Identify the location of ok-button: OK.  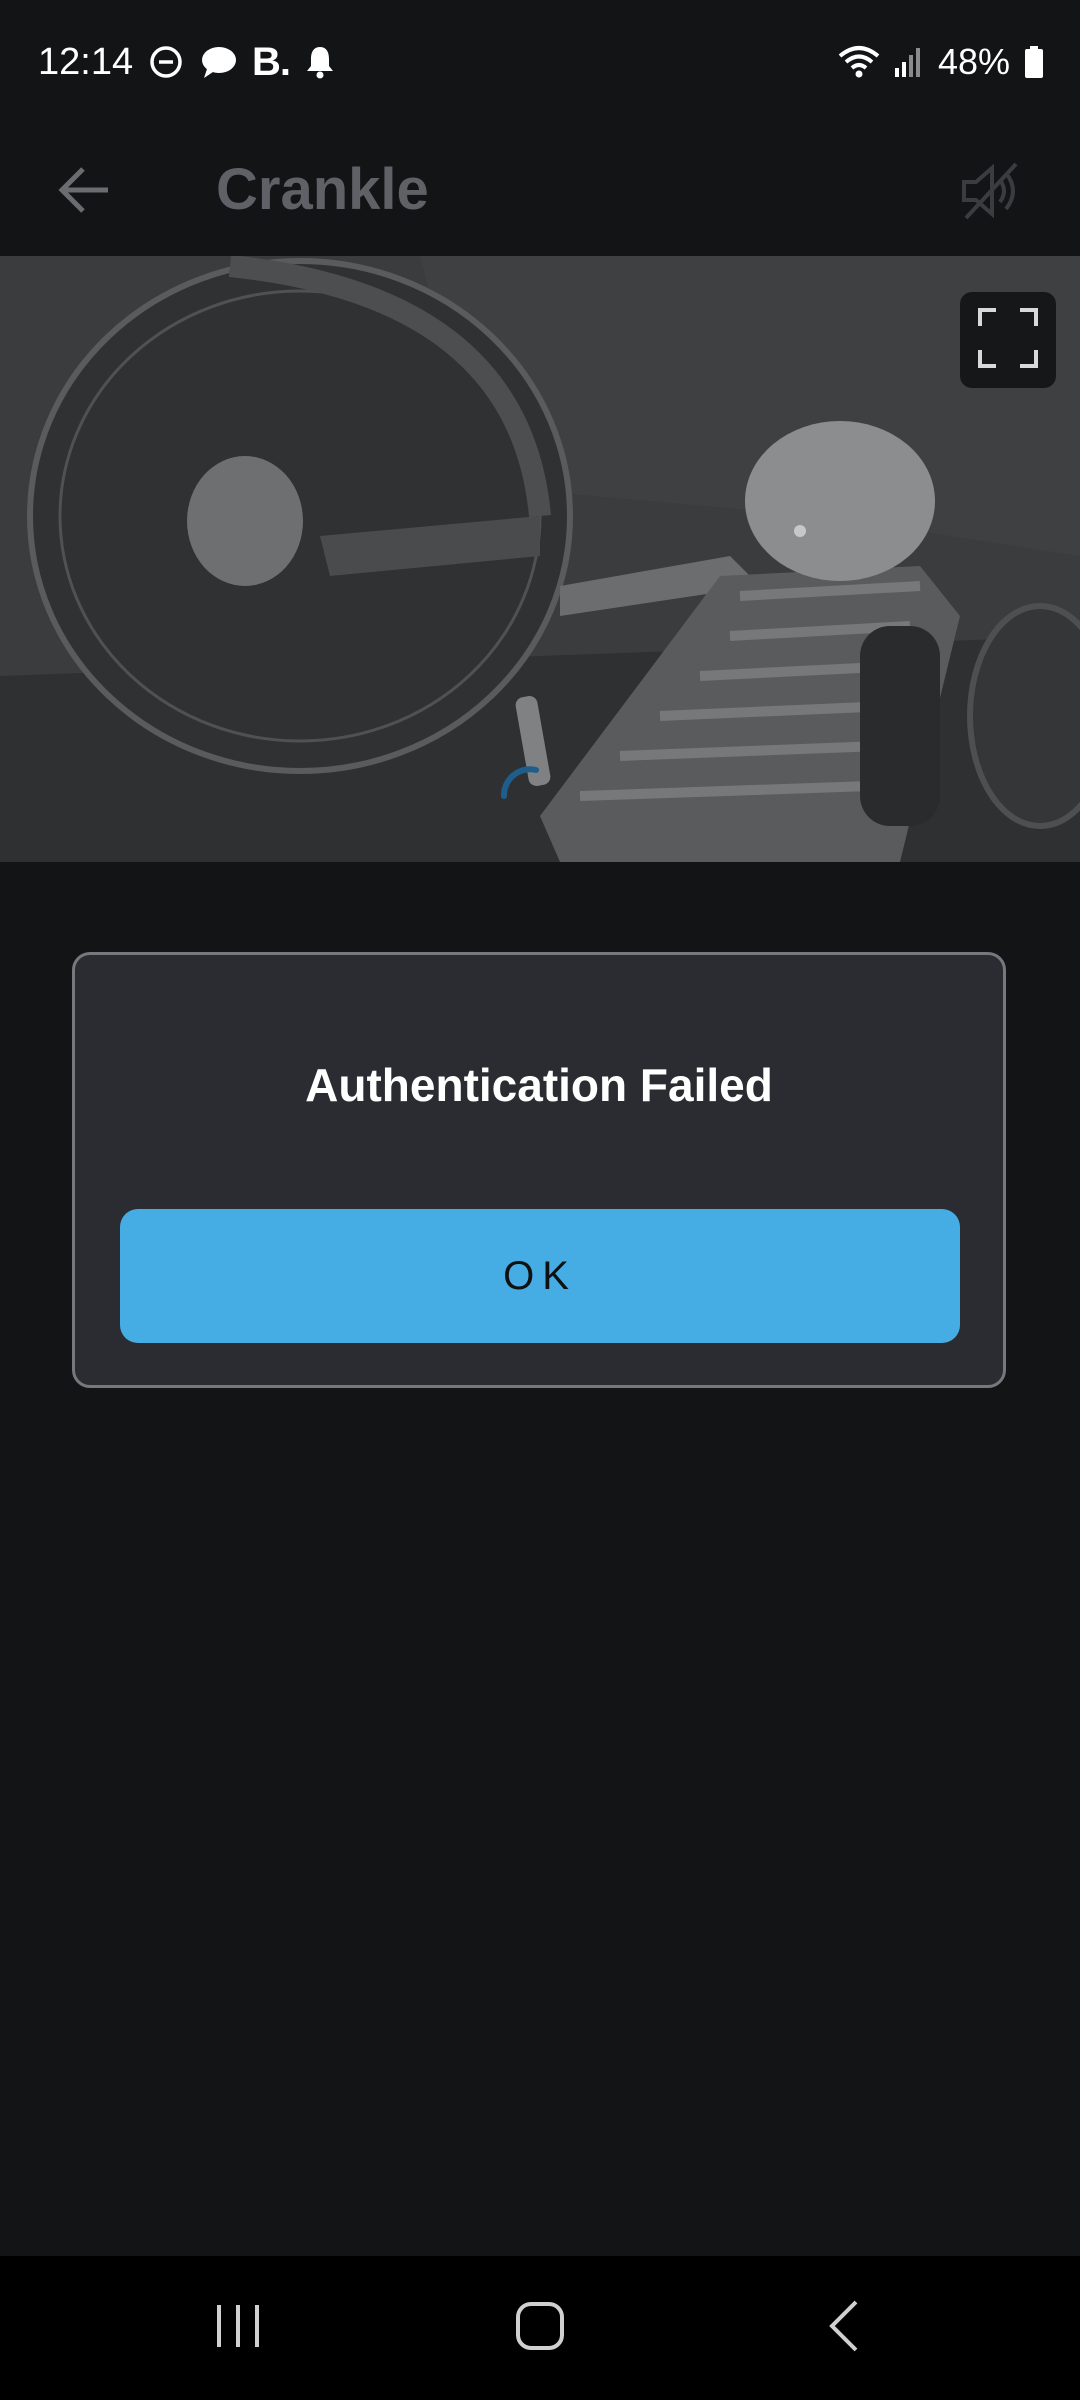
(540, 1276).